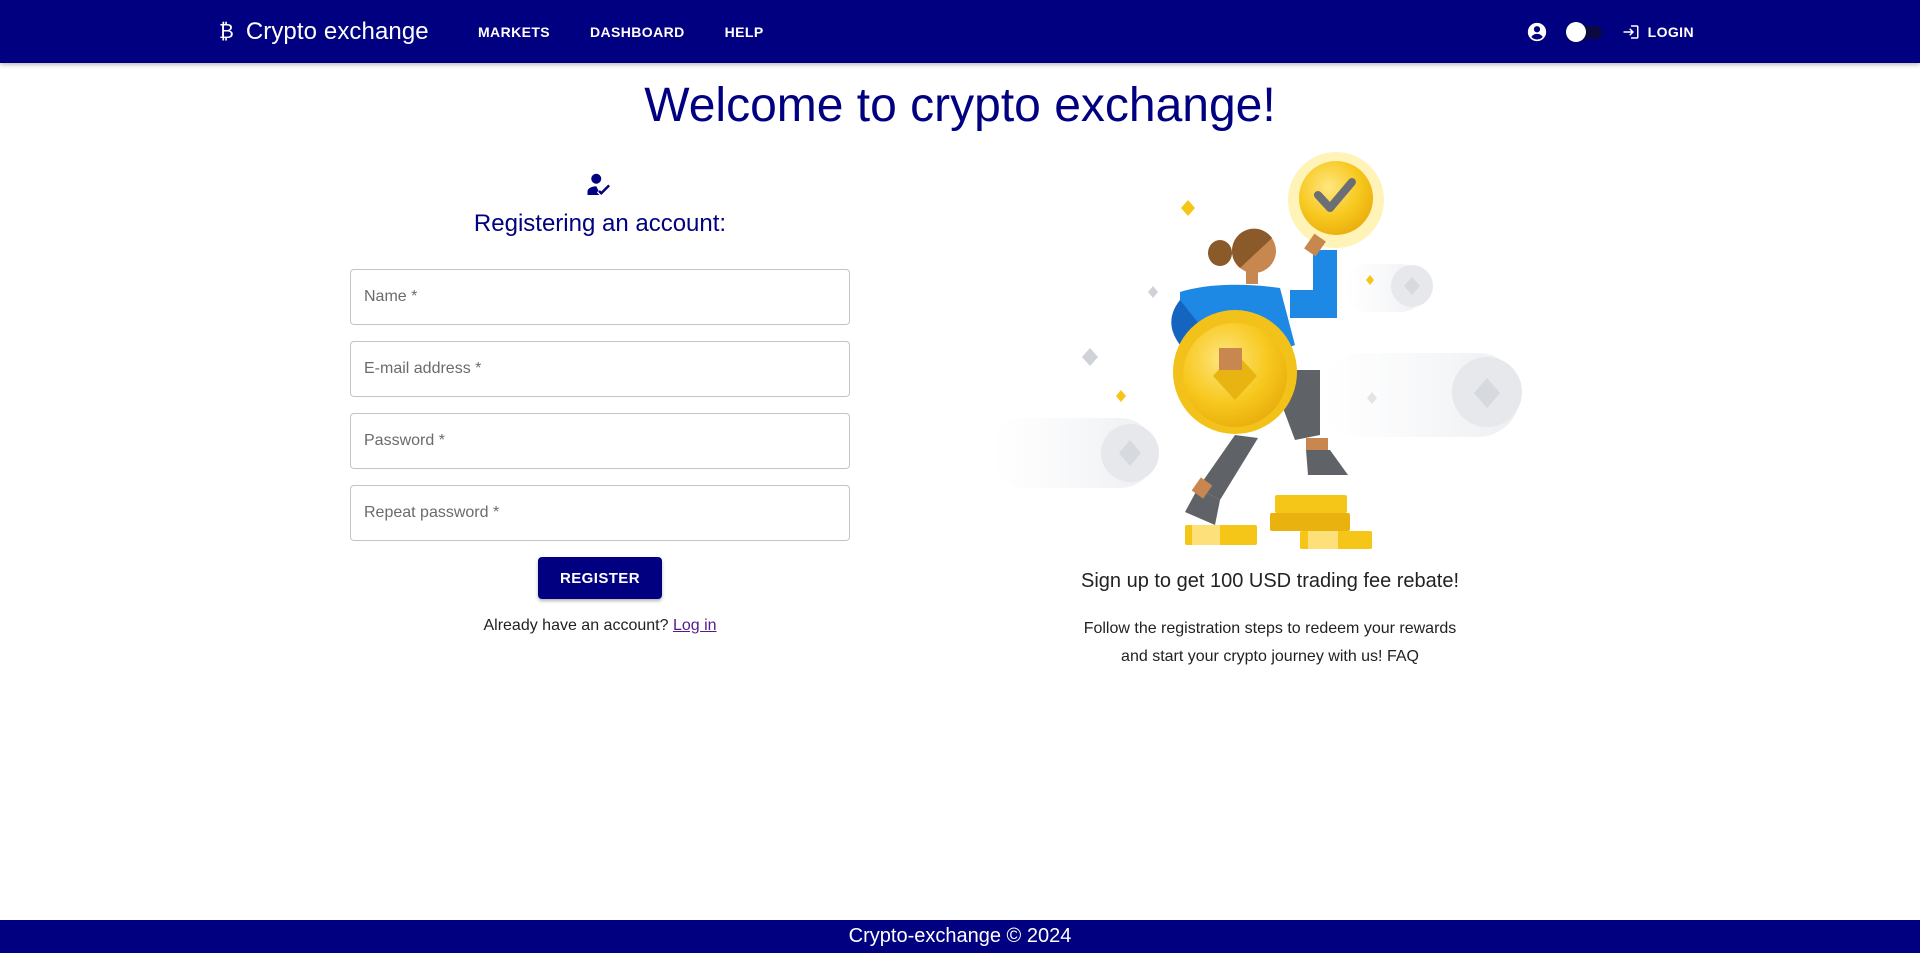 This screenshot has height=953, width=1920. I want to click on brand-title: Crypto exchange, so click(337, 31).